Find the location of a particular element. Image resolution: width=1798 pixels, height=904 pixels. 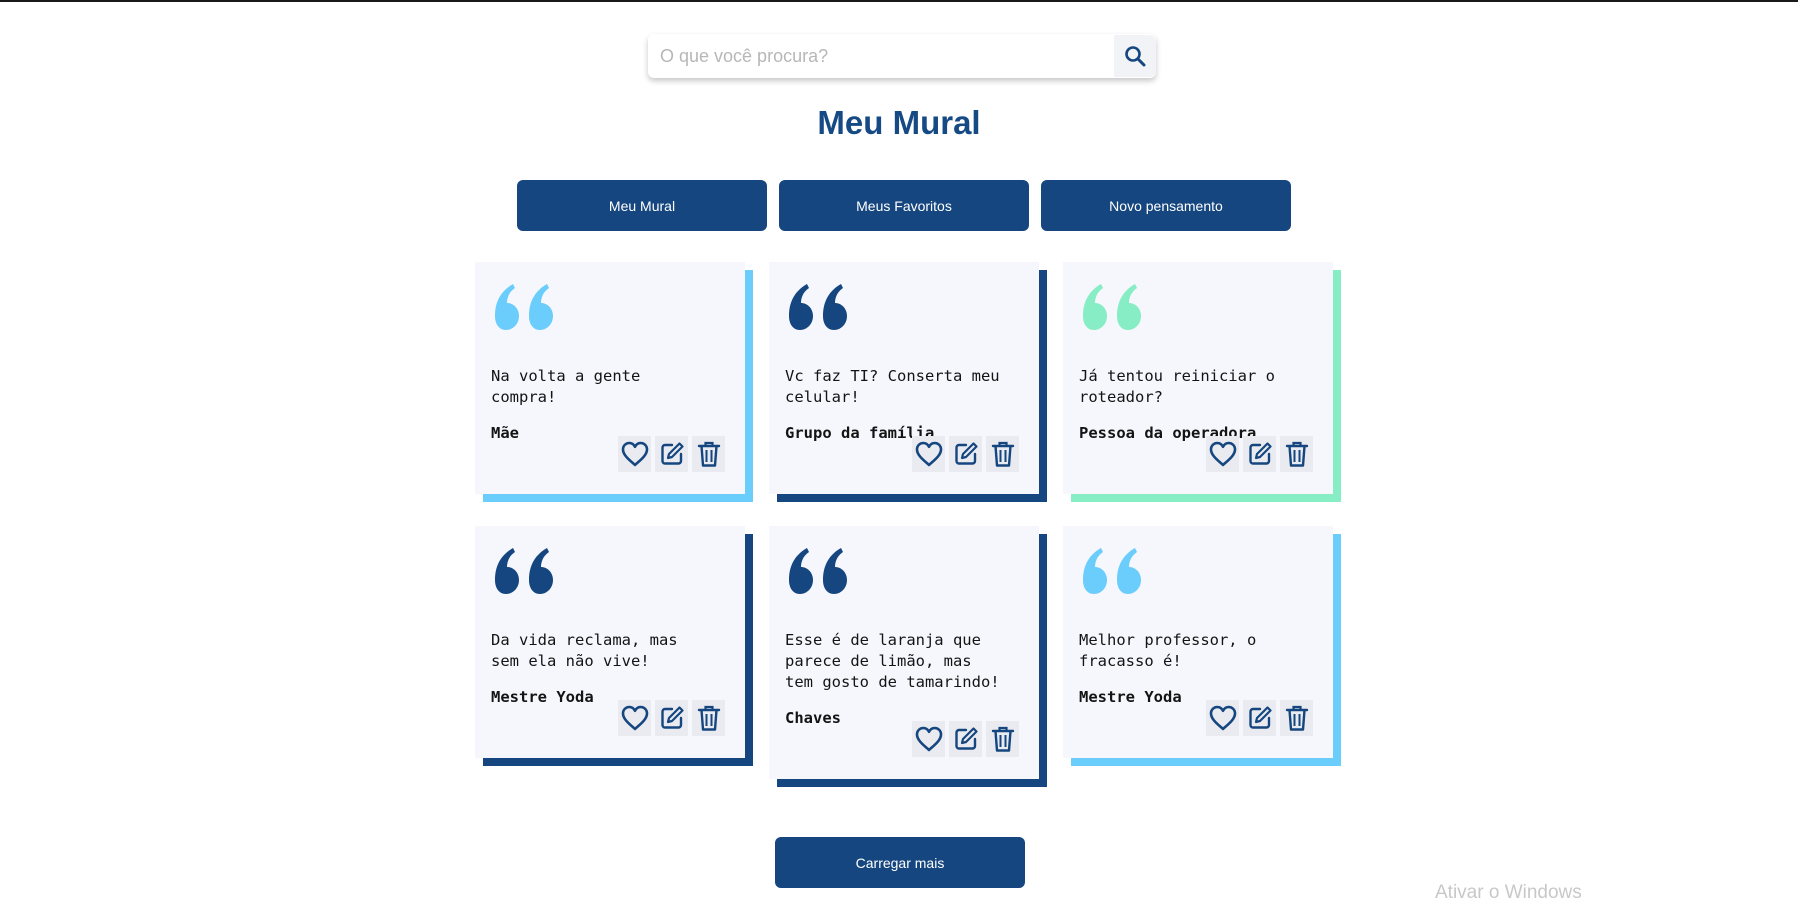

quote-text: Da vida reclama, mas sem ela não vive! is located at coordinates (584, 650).